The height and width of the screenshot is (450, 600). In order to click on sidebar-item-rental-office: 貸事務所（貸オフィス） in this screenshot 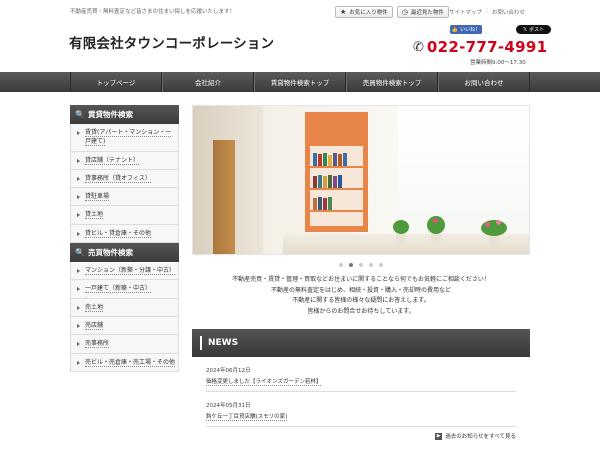, I will do `click(124, 179)`.